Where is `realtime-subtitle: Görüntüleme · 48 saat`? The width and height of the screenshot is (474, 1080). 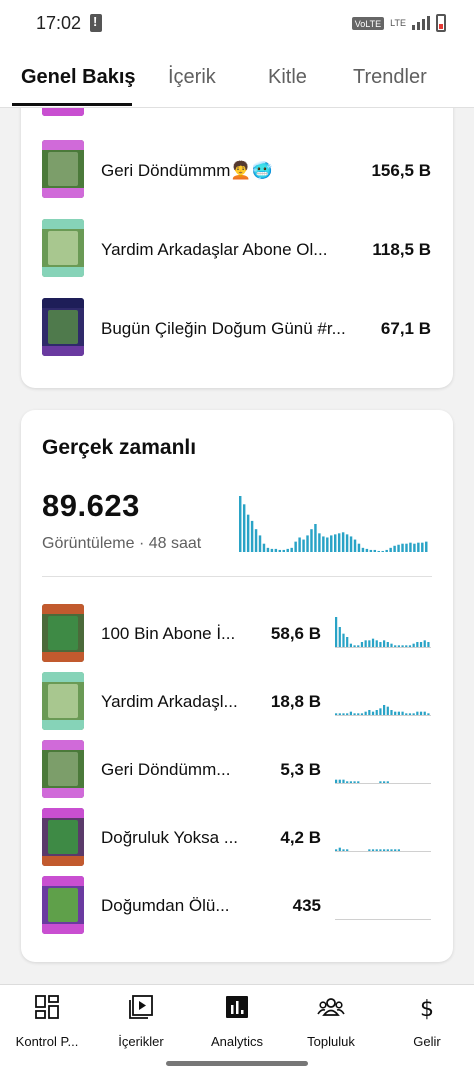
realtime-subtitle: Görüntüleme · 48 saat is located at coordinates (122, 543).